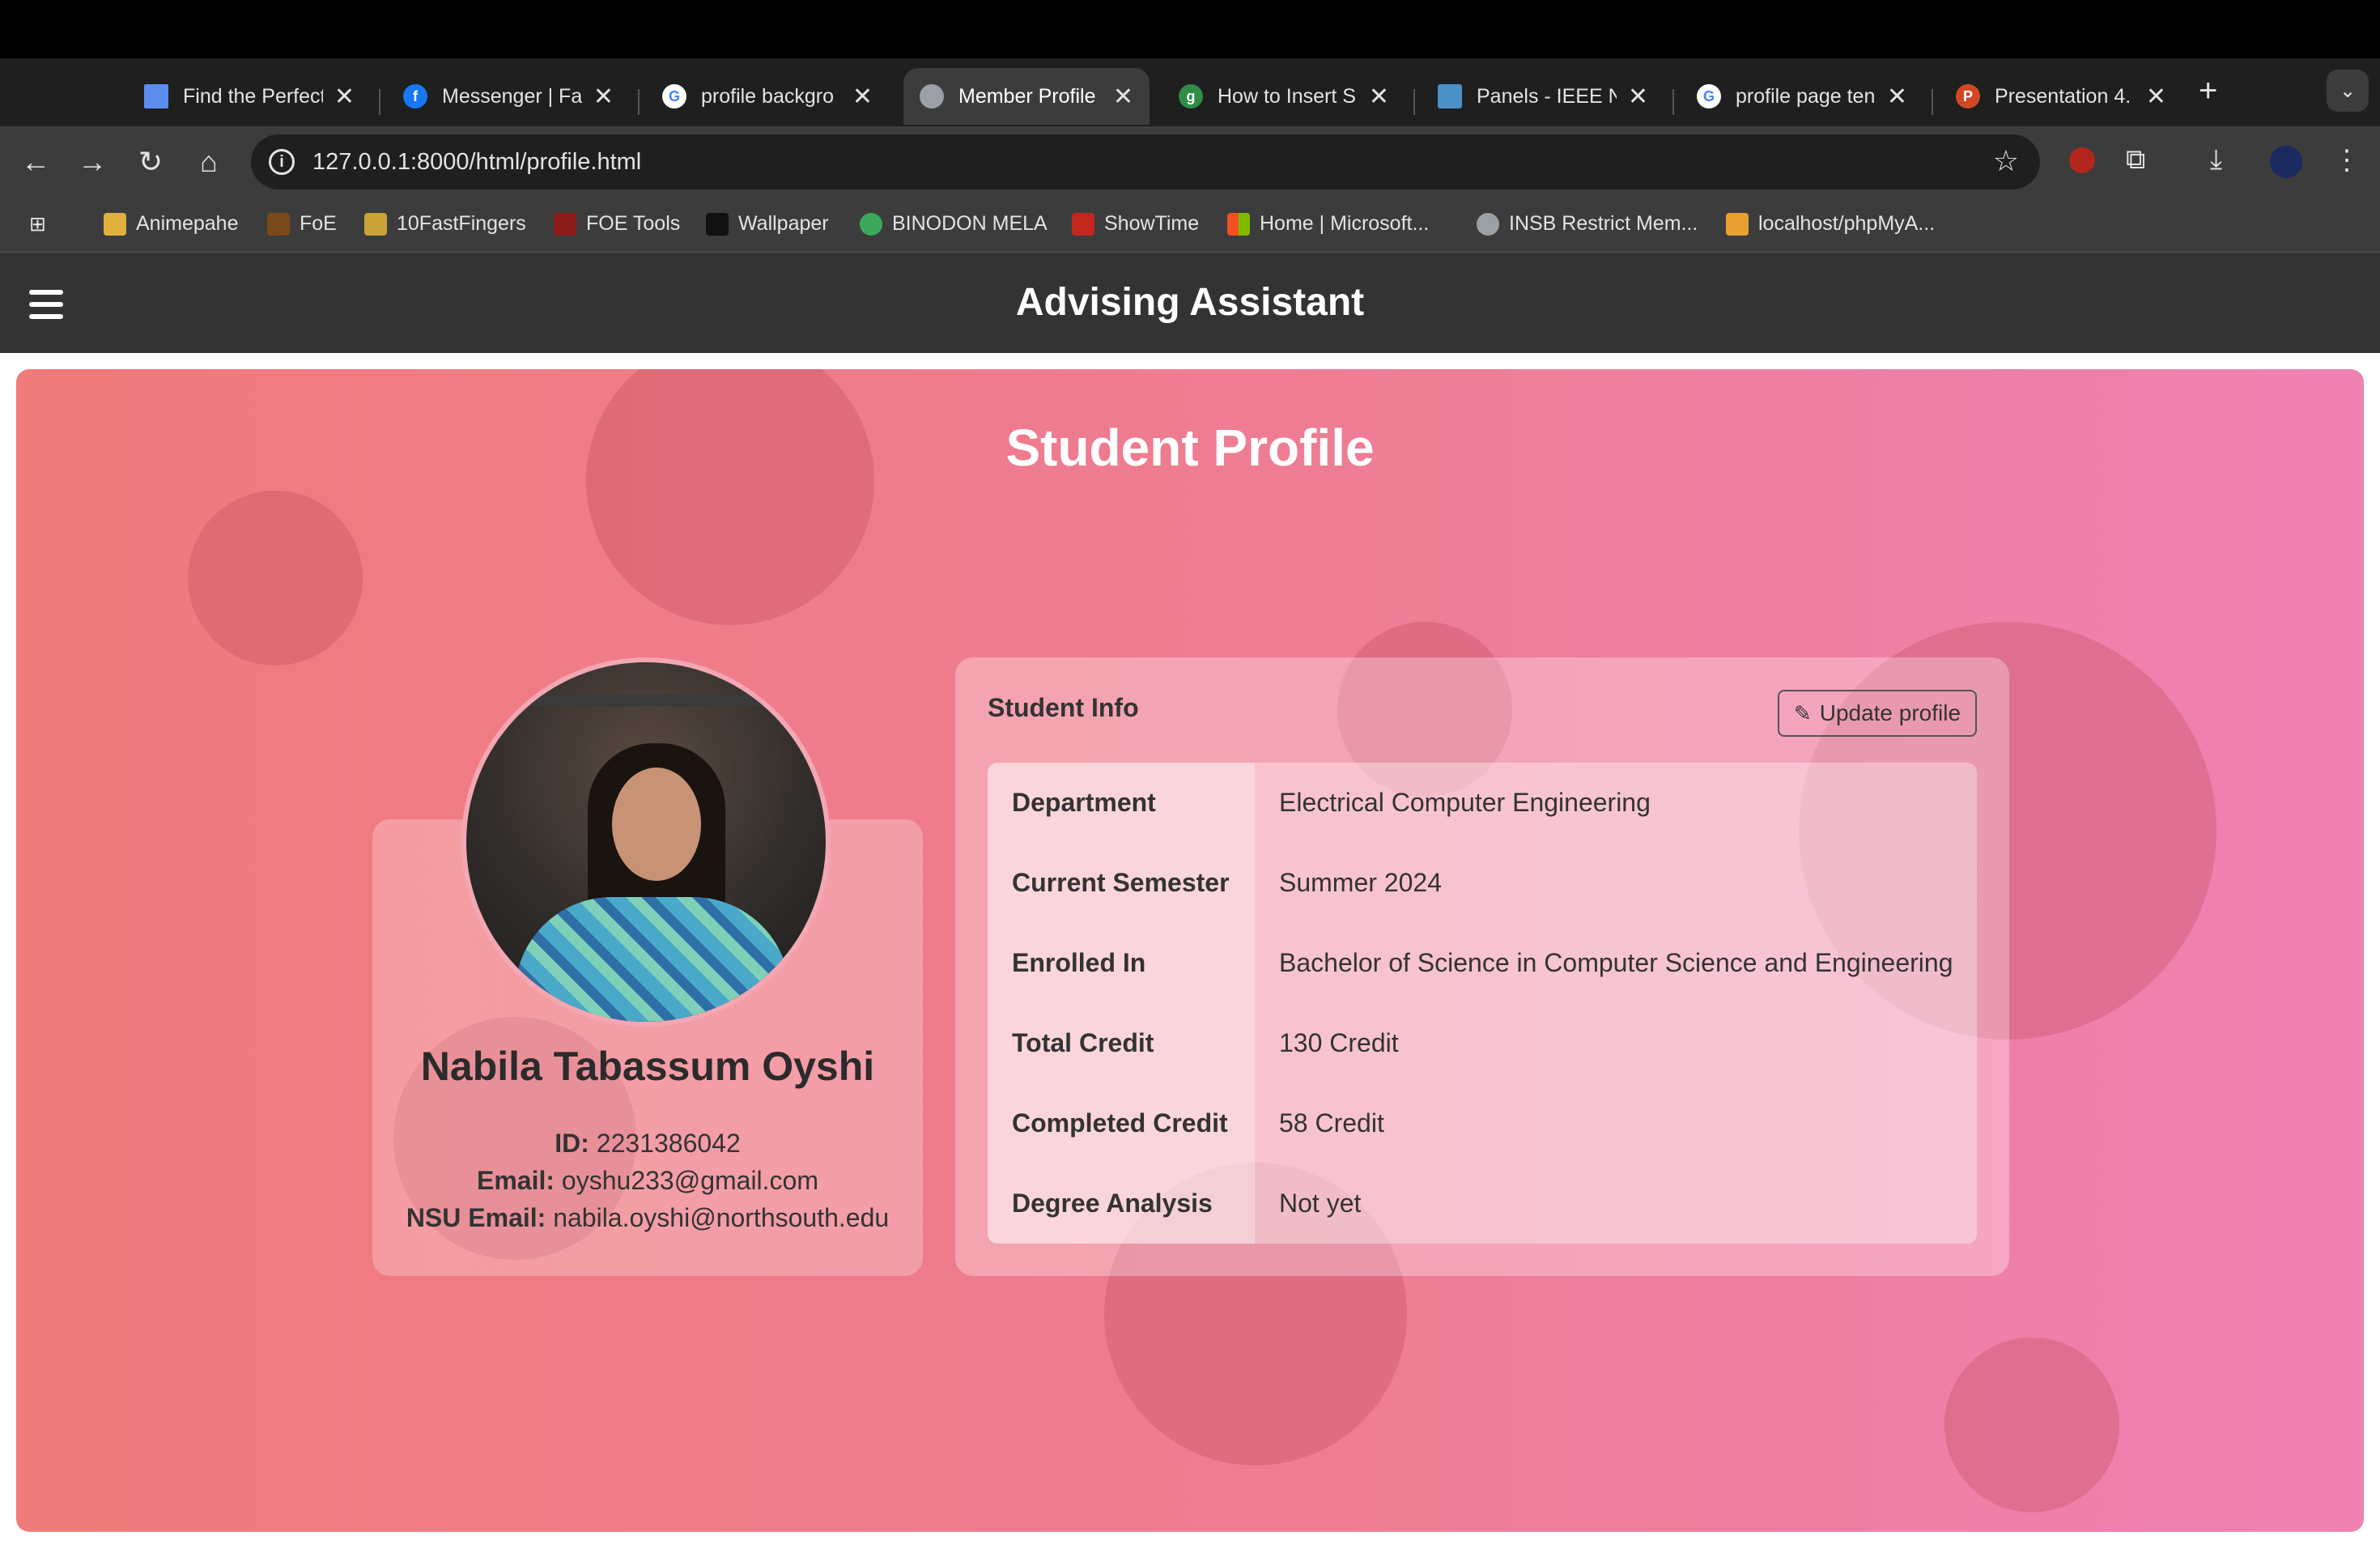 The height and width of the screenshot is (1548, 2380). I want to click on avatar-face, so click(656, 824).